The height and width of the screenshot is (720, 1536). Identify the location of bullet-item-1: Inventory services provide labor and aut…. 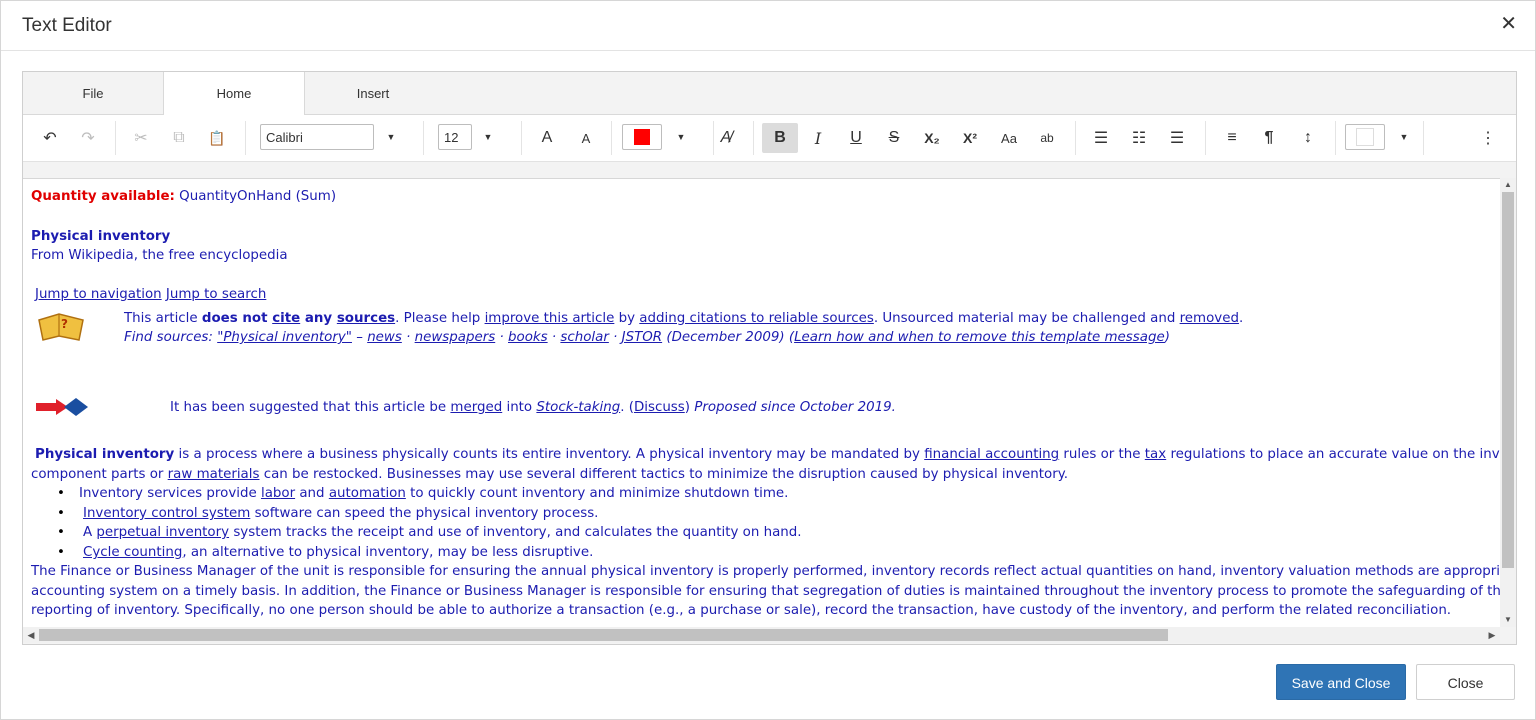
(433, 493).